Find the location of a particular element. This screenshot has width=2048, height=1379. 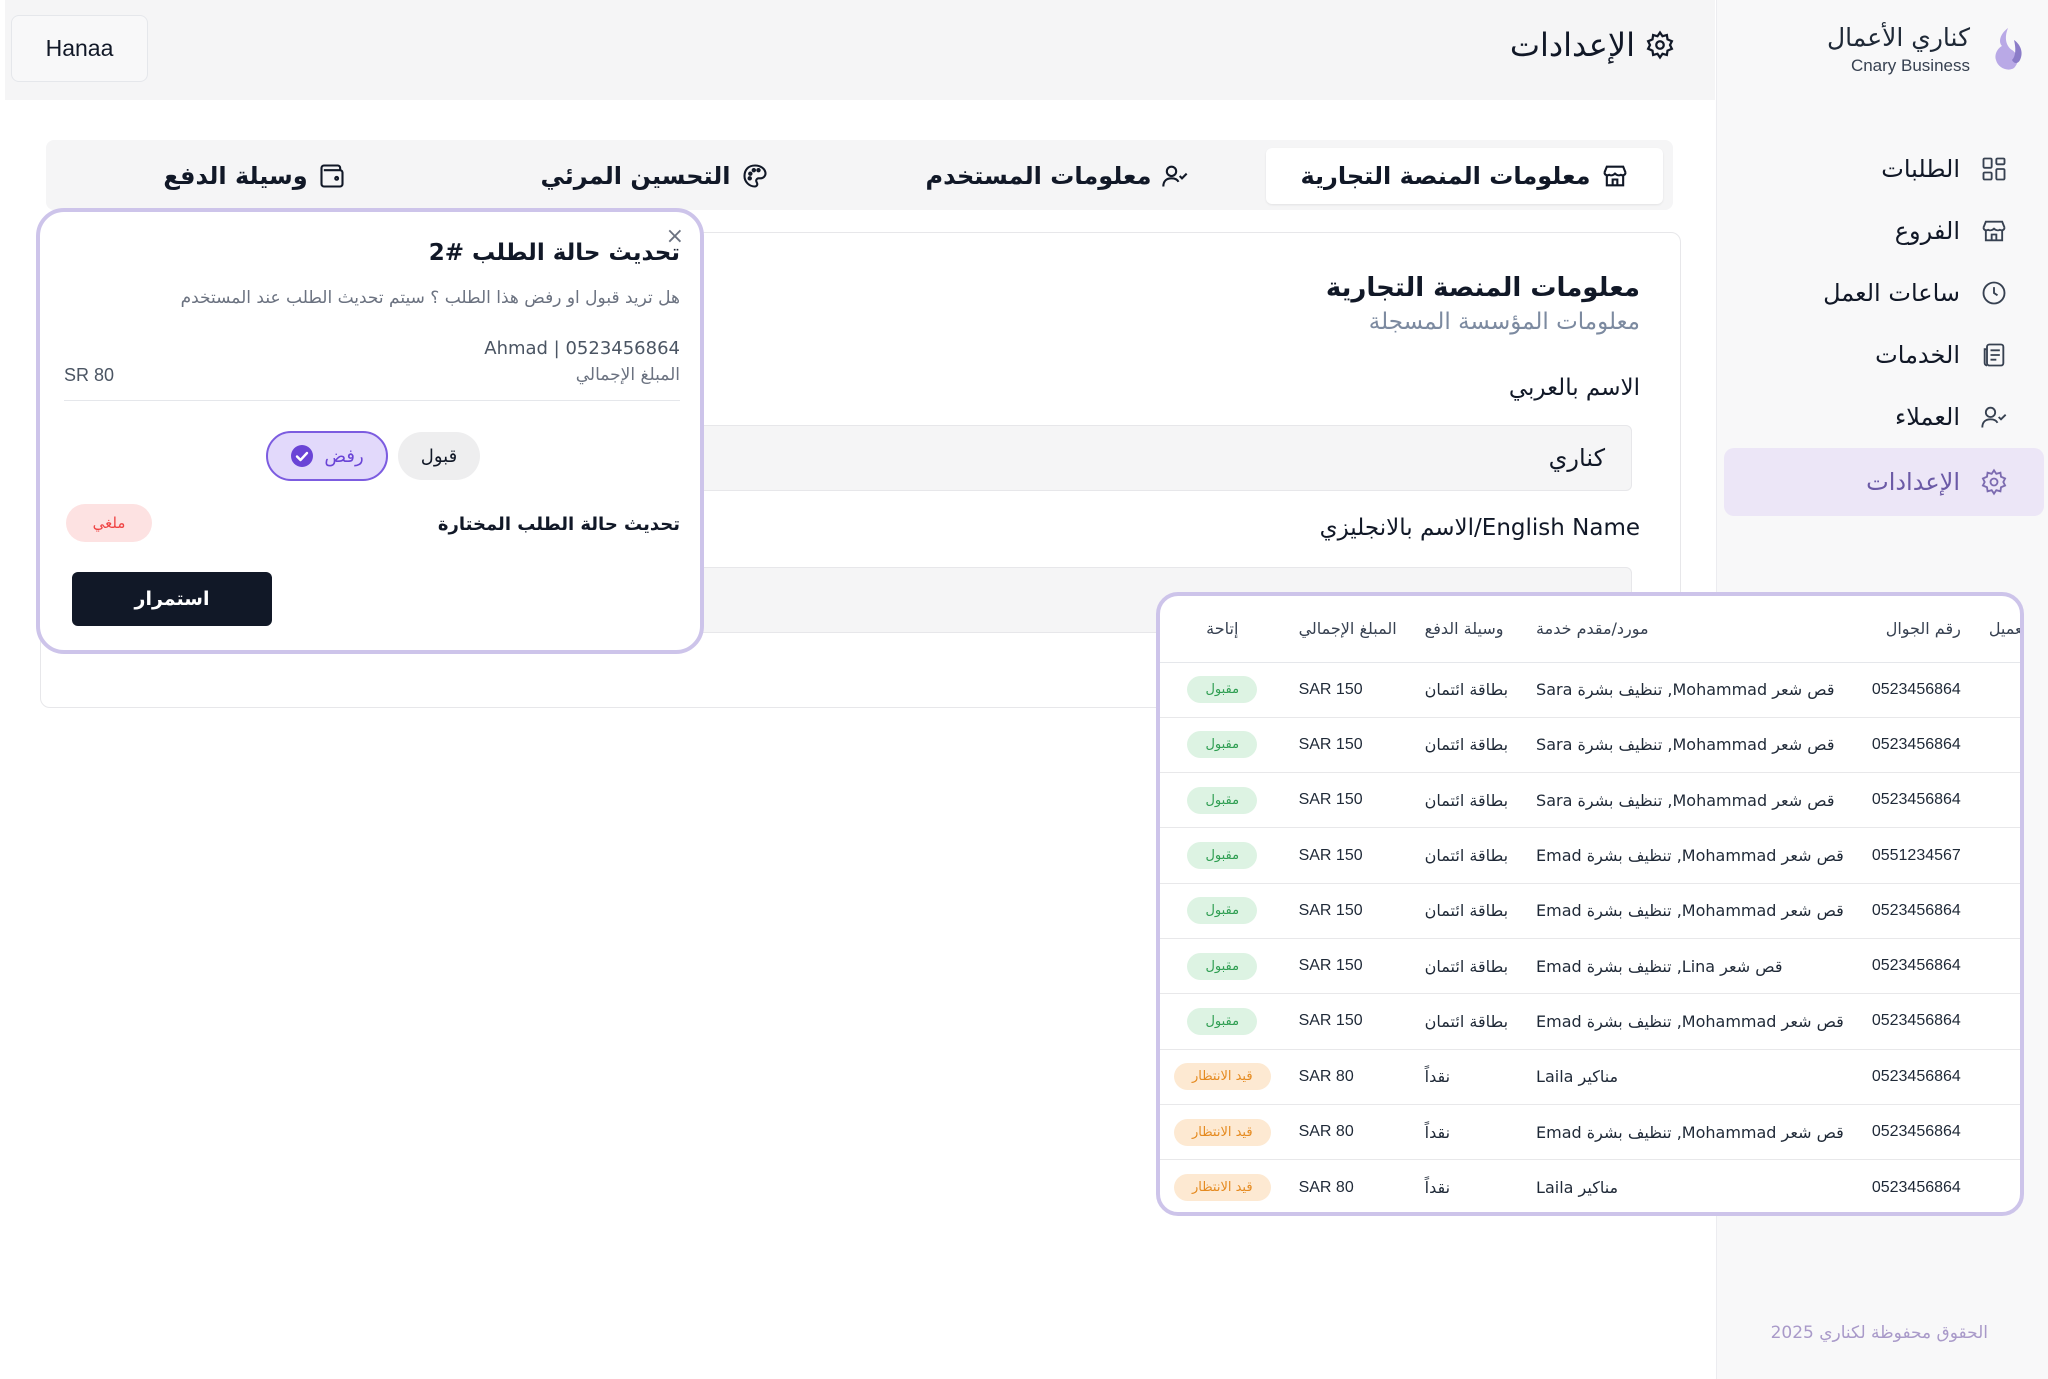

sidebar-item-working-hours: ساعات العمل is located at coordinates (1882, 293).